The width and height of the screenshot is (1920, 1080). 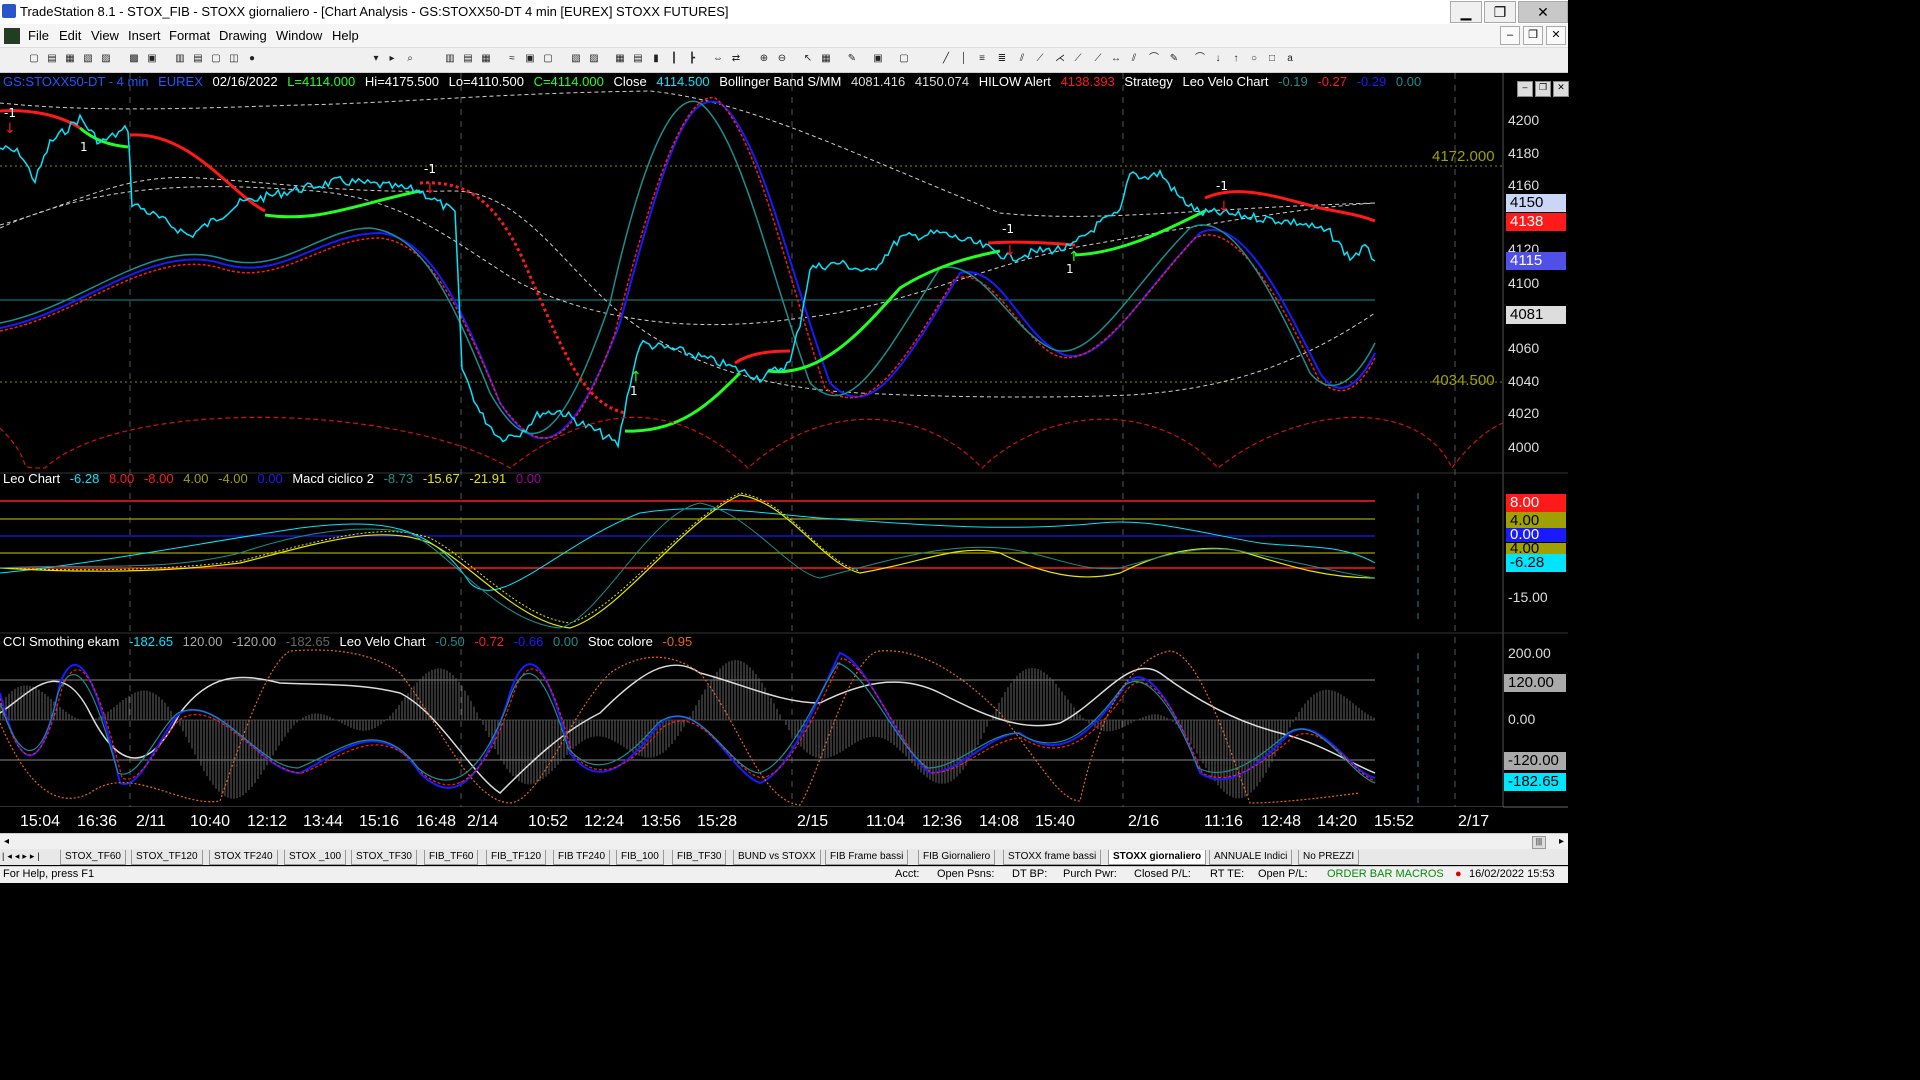 What do you see at coordinates (22, 856) in the screenshot?
I see `tab-nav-icons: |◂◂▸▸|` at bounding box center [22, 856].